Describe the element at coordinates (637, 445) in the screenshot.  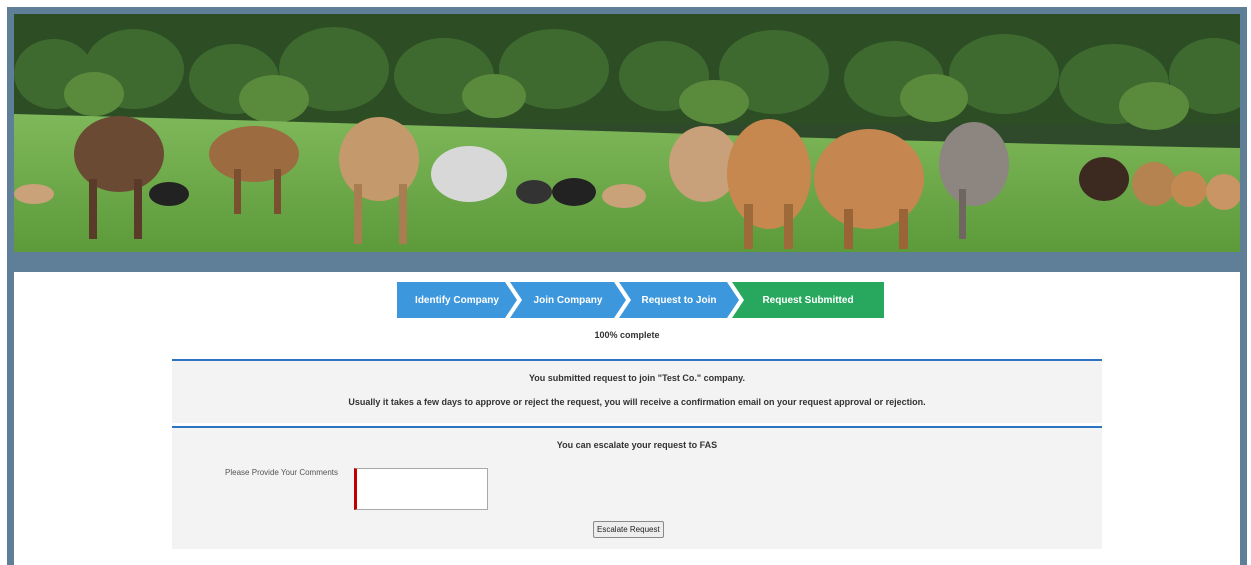
I see `escalation-heading: You can escalate your request to FAS` at that location.